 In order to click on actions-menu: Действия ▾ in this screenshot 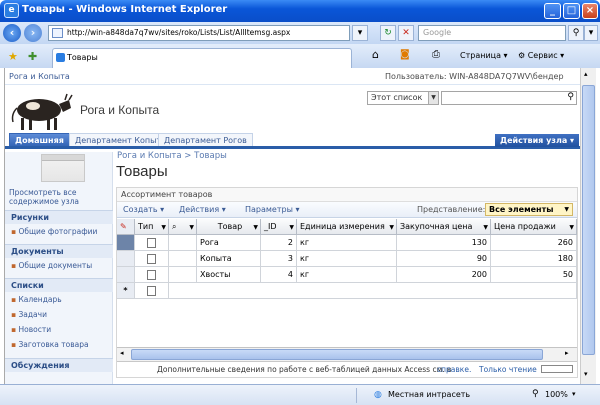, I will do `click(202, 209)`.